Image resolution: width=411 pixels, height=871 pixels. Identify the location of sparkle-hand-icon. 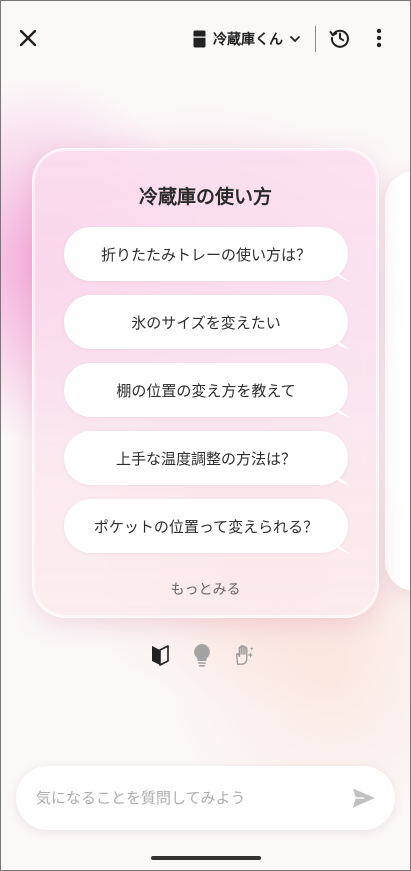
(244, 655).